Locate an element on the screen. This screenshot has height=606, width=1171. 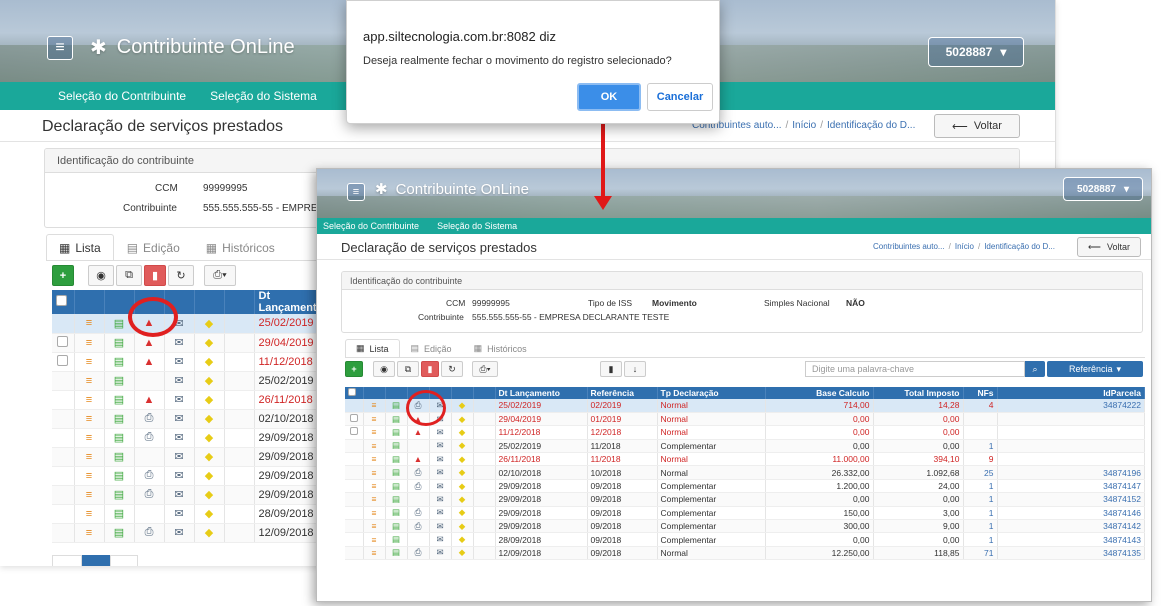
tab-edicao: ▤ Edição is located at coordinates (431, 348).